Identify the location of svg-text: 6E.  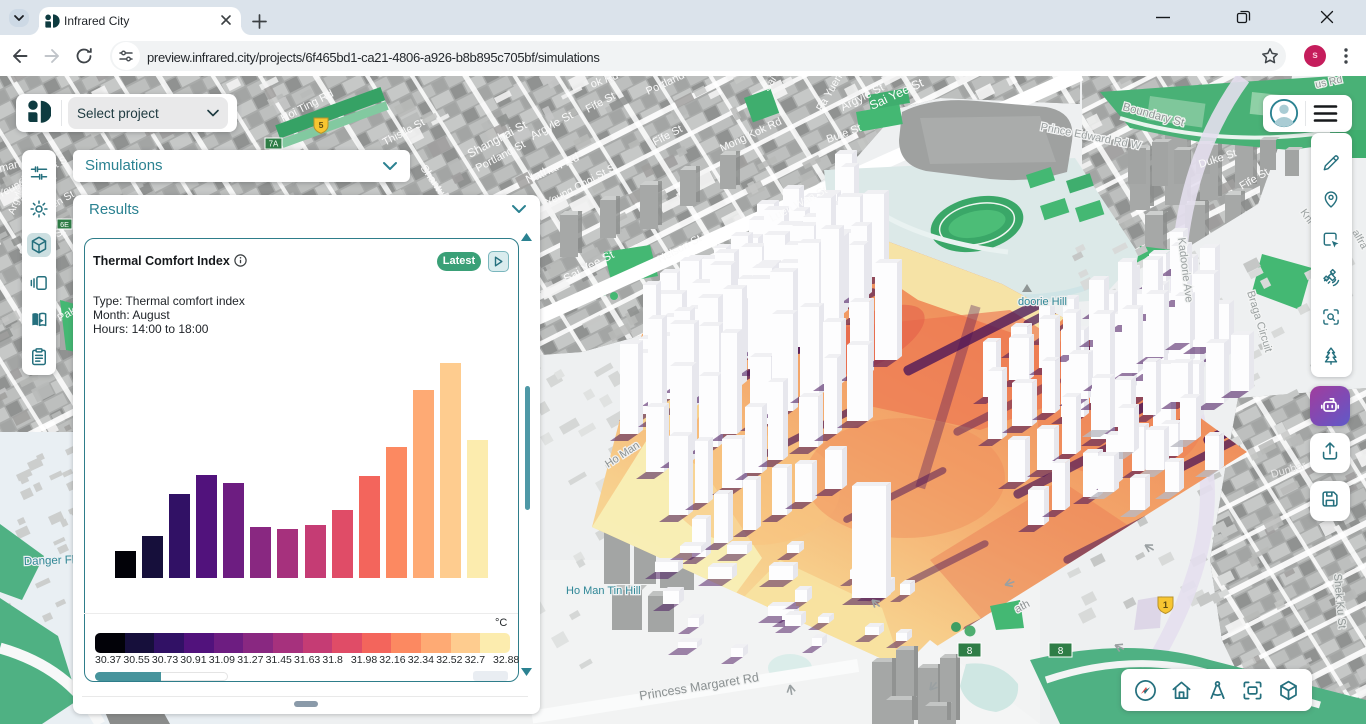
(64, 224).